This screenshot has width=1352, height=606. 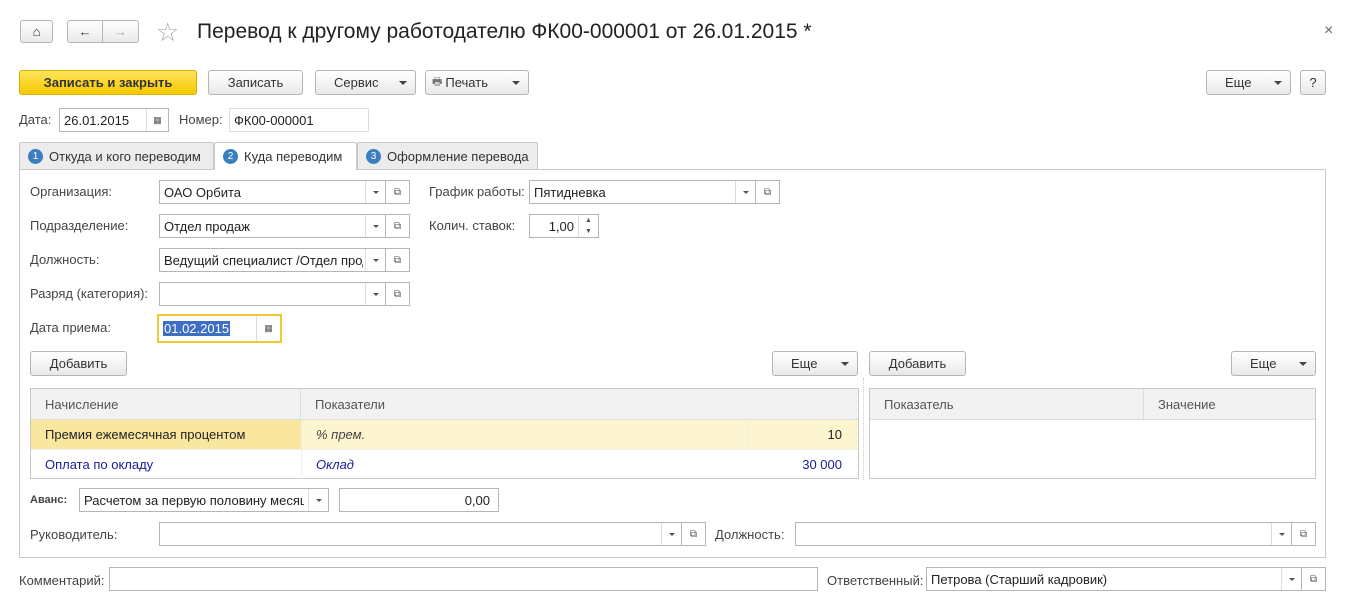 I want to click on arrow-right-icon: →, so click(x=120, y=31).